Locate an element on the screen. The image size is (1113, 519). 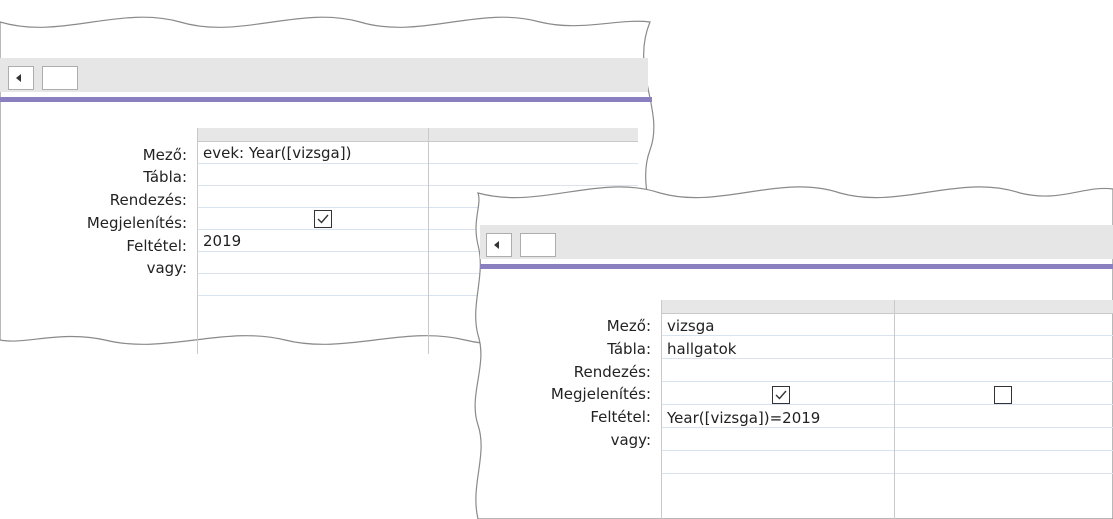
field-cell: vizsga is located at coordinates (778, 326).